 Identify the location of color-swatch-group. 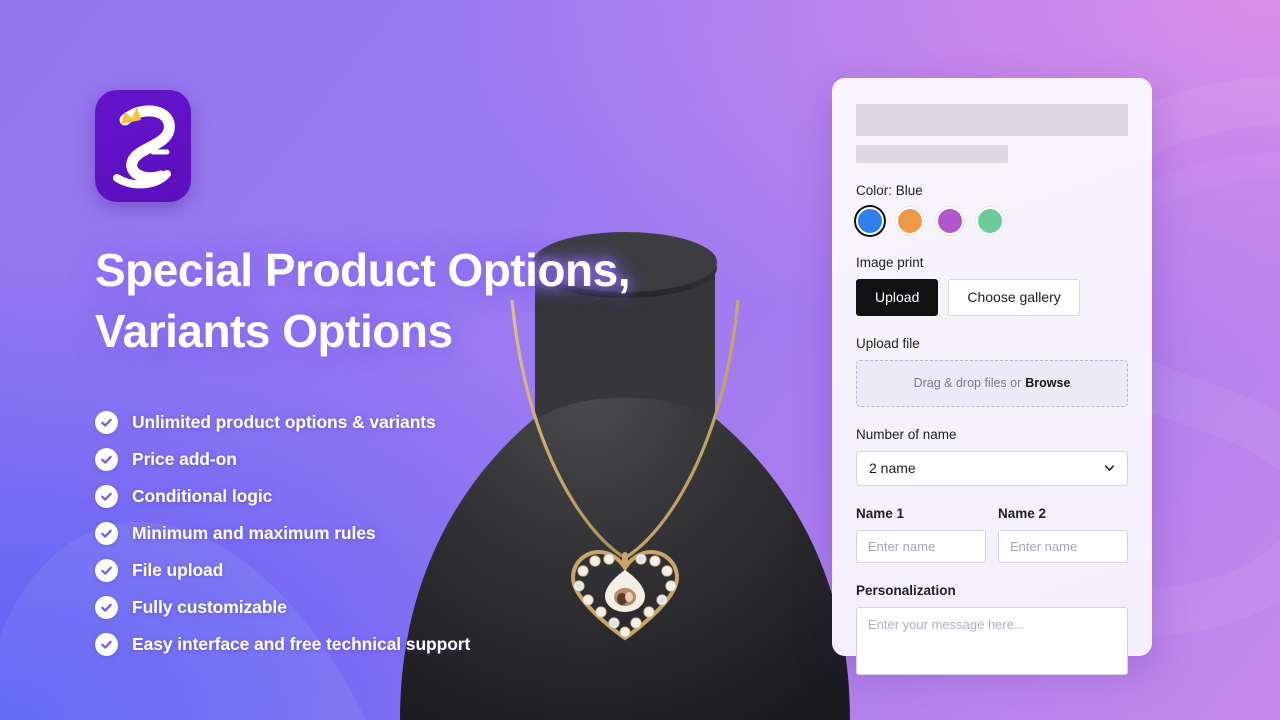
(992, 221).